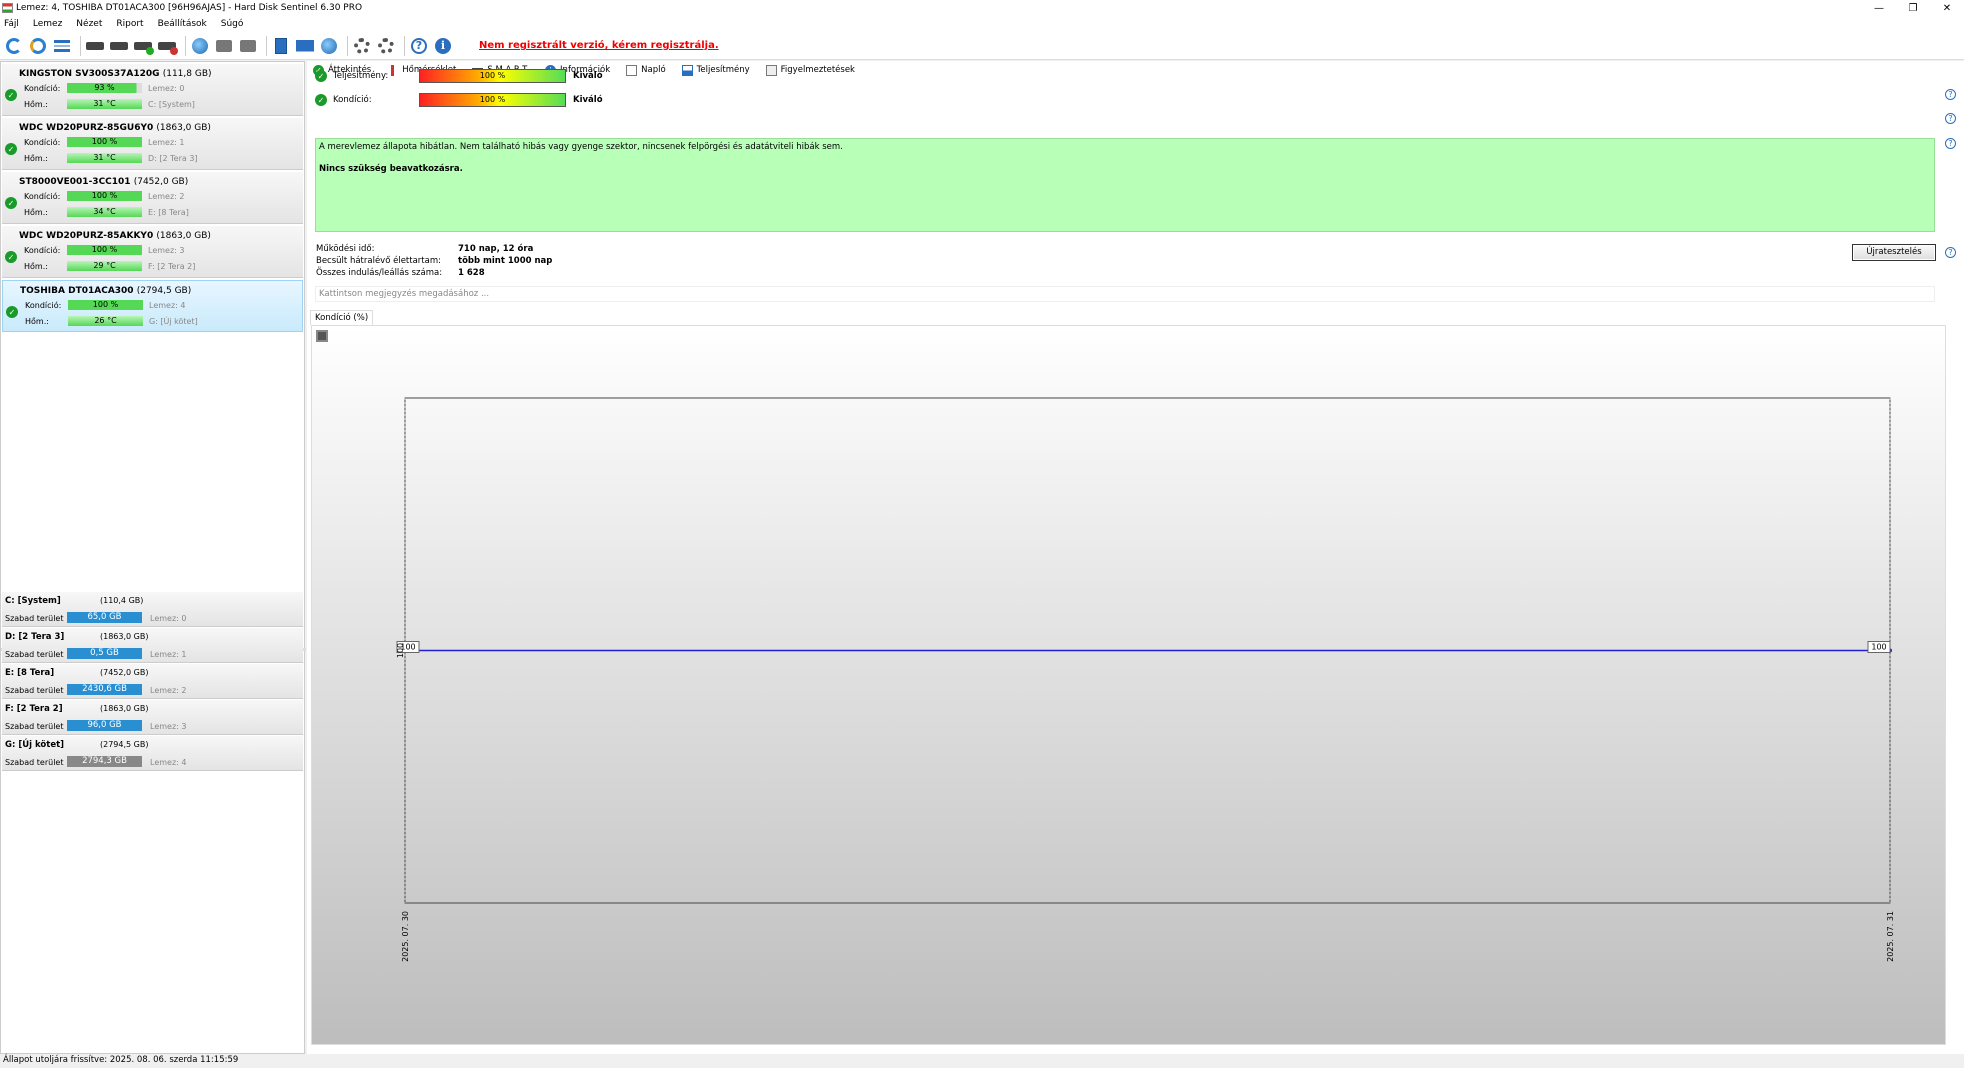  I want to click on performance-label: Teljesítmény:, so click(361, 76).